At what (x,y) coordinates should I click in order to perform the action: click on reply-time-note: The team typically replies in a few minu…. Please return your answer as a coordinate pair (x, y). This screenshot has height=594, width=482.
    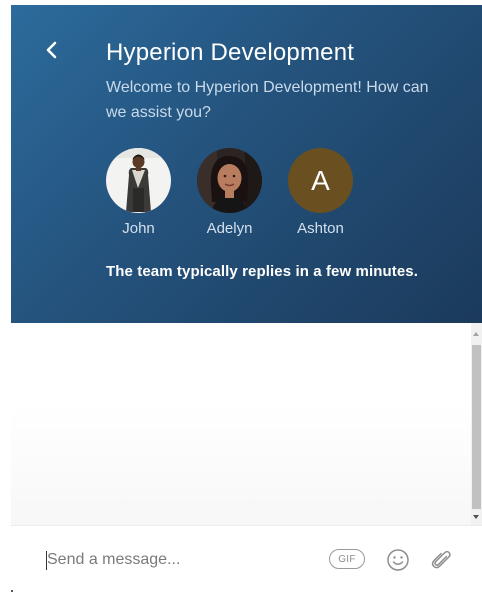
    Looking at the image, I should click on (262, 271).